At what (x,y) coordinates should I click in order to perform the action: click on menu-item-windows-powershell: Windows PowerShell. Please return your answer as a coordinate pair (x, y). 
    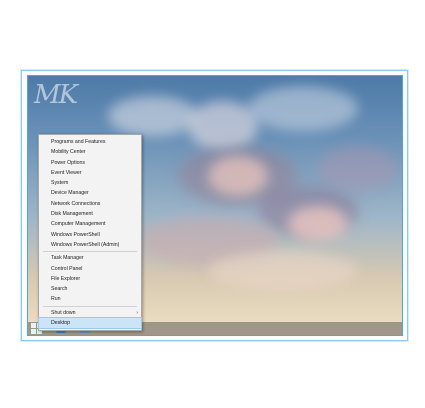
    Looking at the image, I should click on (90, 235).